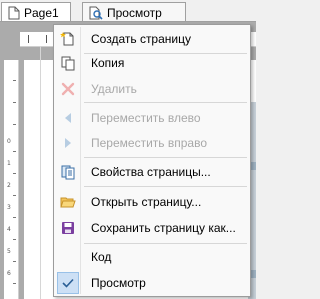 Image resolution: width=320 pixels, height=299 pixels. I want to click on ruler-number: 0, so click(9, 141).